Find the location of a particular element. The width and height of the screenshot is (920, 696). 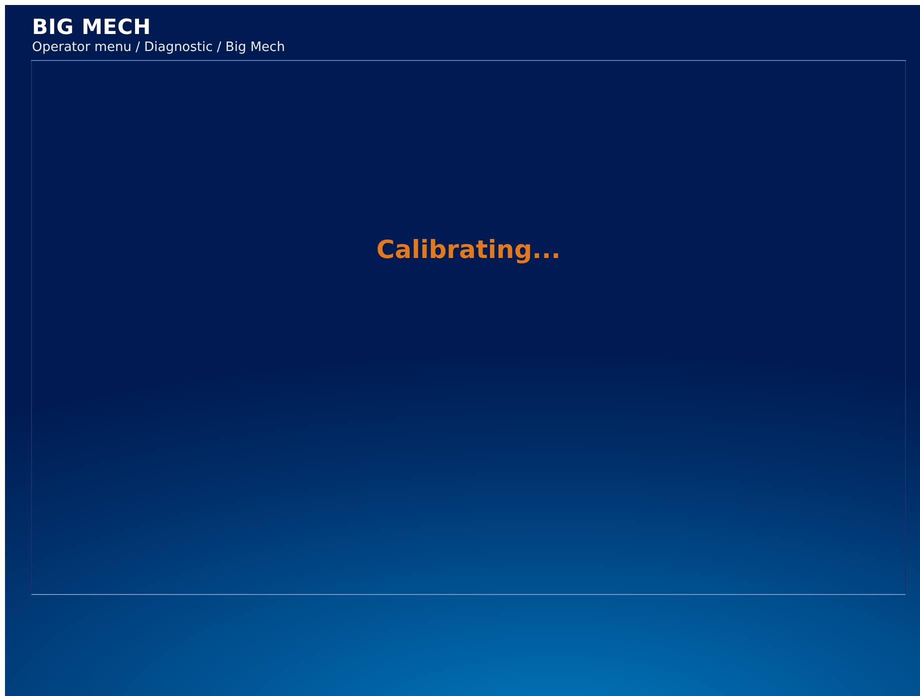

breadcrumb: Operator menu / Diagnostic / Big Mech is located at coordinates (159, 47).